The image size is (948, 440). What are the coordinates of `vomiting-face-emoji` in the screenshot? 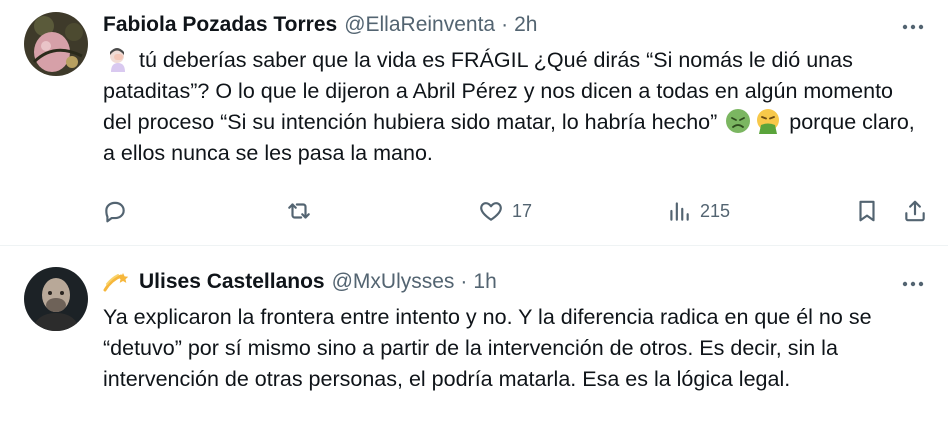 It's located at (768, 121).